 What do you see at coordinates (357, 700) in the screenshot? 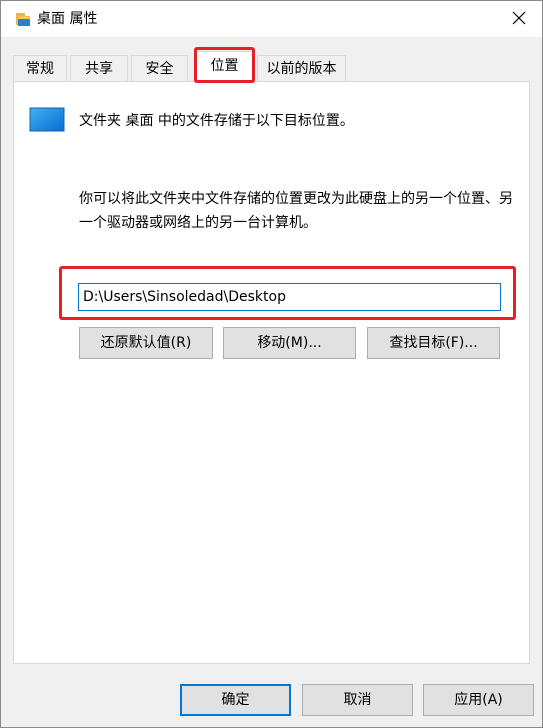
I see `cancel-button: 取消` at bounding box center [357, 700].